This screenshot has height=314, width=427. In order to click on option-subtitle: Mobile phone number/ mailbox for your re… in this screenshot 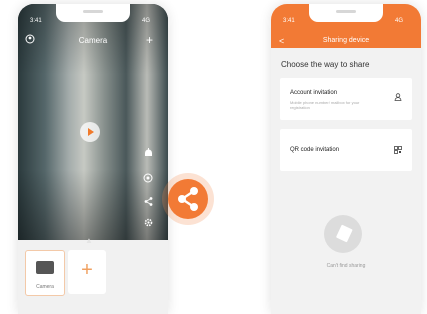, I will do `click(325, 105)`.